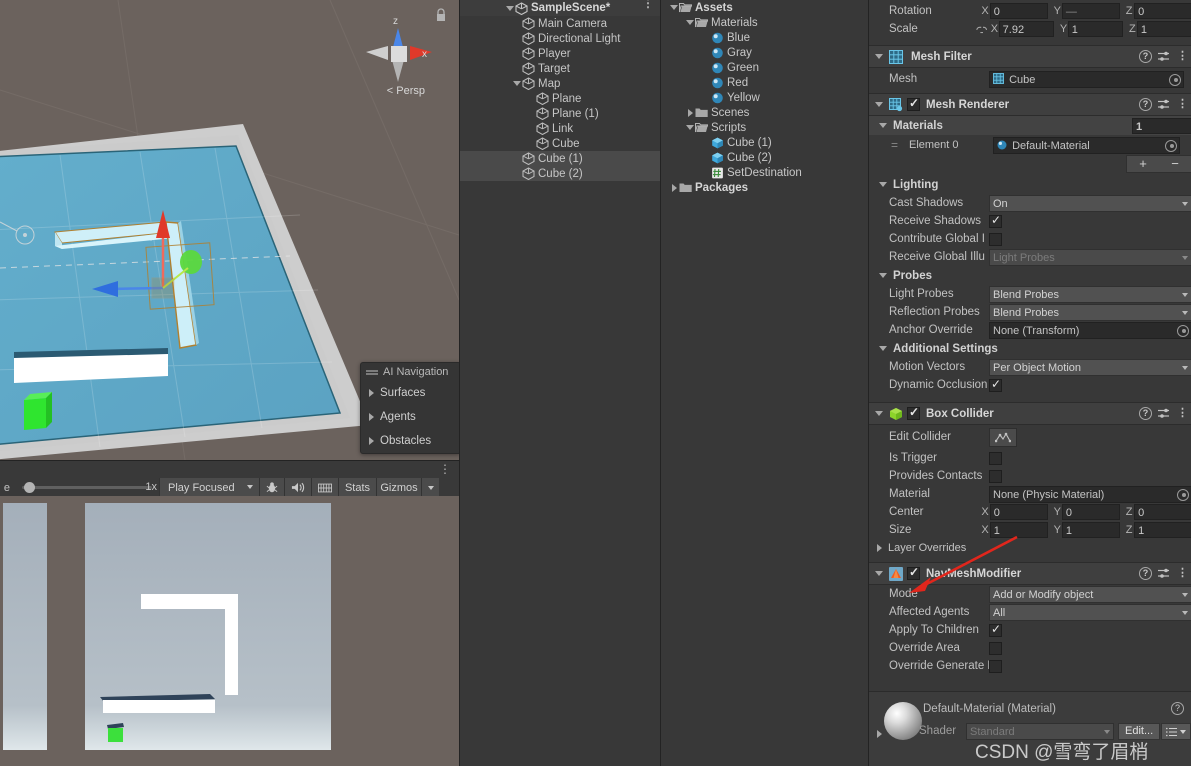  I want to click on ai-nav-item-agents: Agents, so click(410, 417).